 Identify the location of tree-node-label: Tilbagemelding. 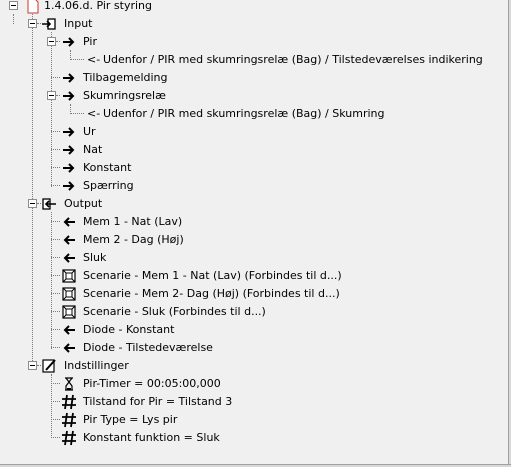
(125, 77).